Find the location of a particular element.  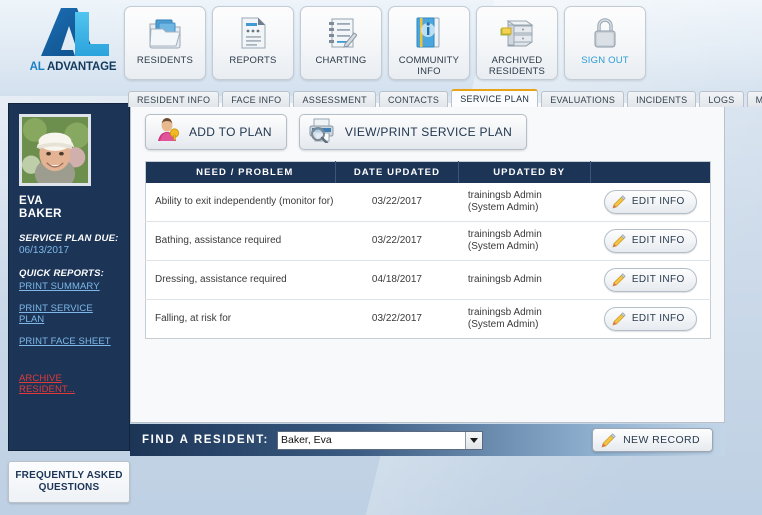

nav-button-reports: REPORTS is located at coordinates (253, 43).